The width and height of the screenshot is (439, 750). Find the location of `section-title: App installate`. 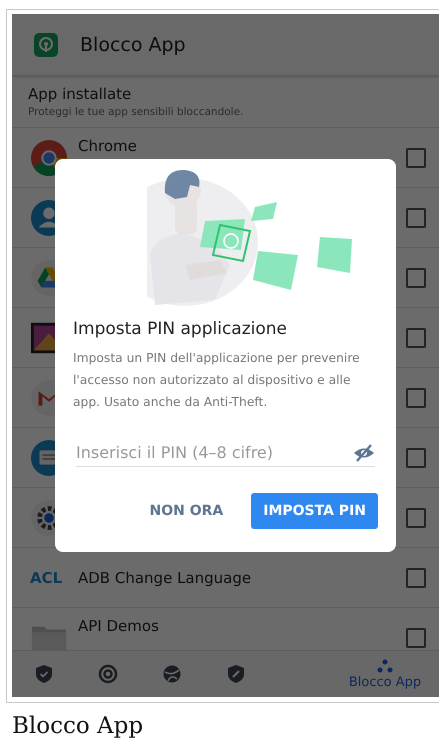

section-title: App installate is located at coordinates (80, 94).